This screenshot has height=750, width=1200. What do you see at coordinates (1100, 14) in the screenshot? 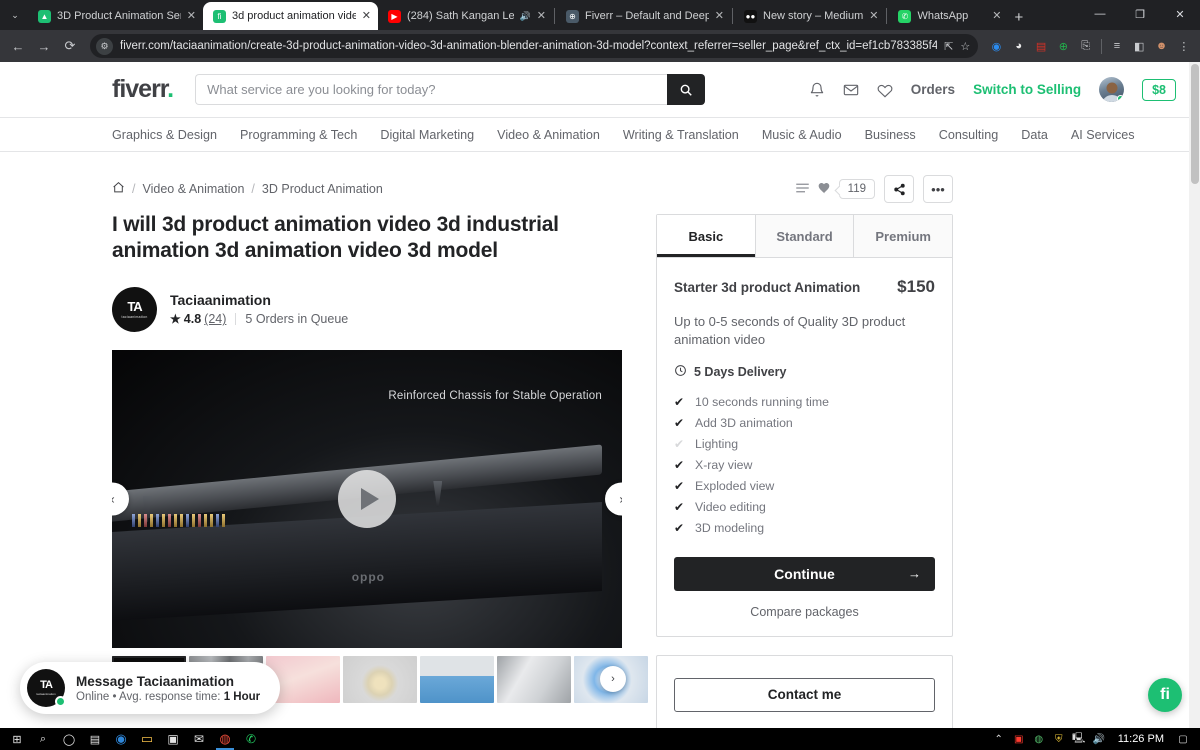
I see `minimize-button: —` at bounding box center [1100, 14].